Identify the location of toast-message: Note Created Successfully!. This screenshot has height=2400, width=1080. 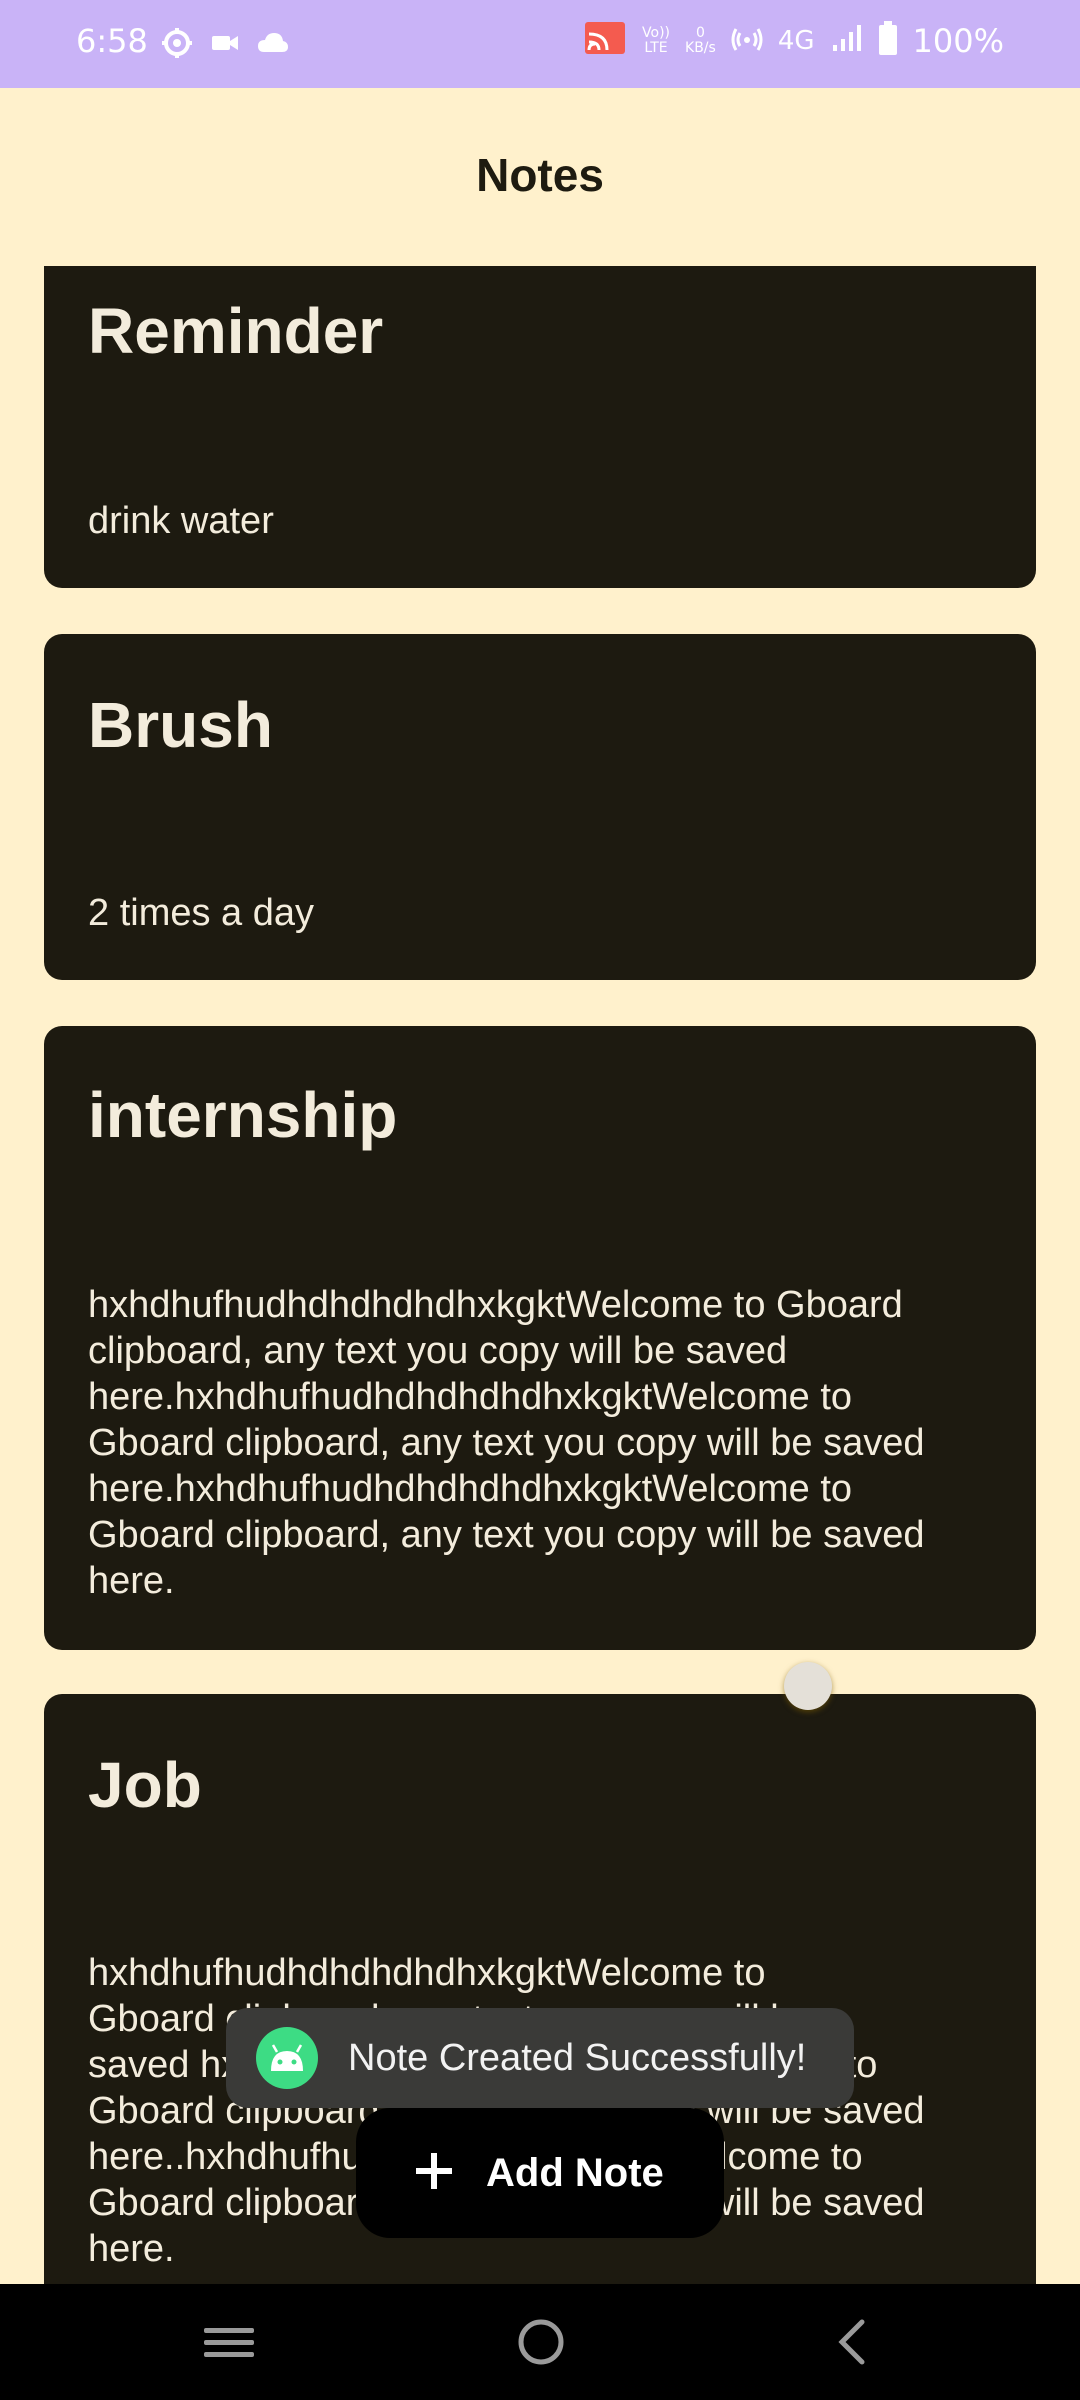
(577, 2057).